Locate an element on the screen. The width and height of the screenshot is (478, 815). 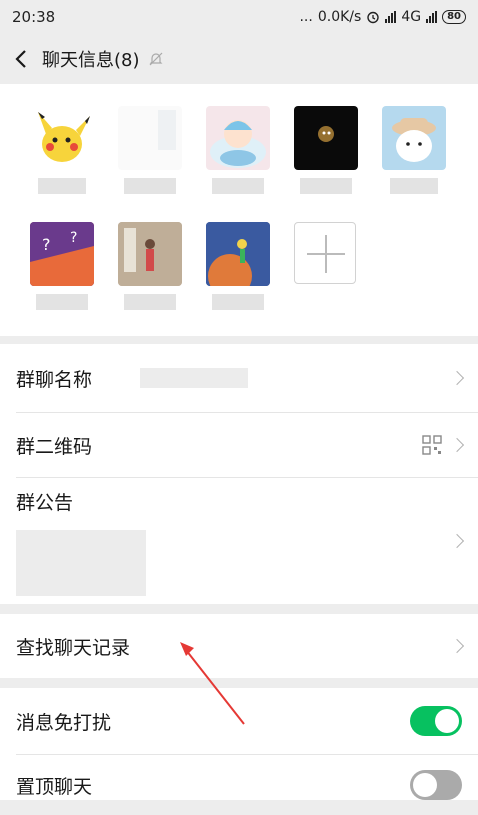
status-bar: 20:38 ... 0.0K/s 4G 80 is located at coordinates (239, 17).